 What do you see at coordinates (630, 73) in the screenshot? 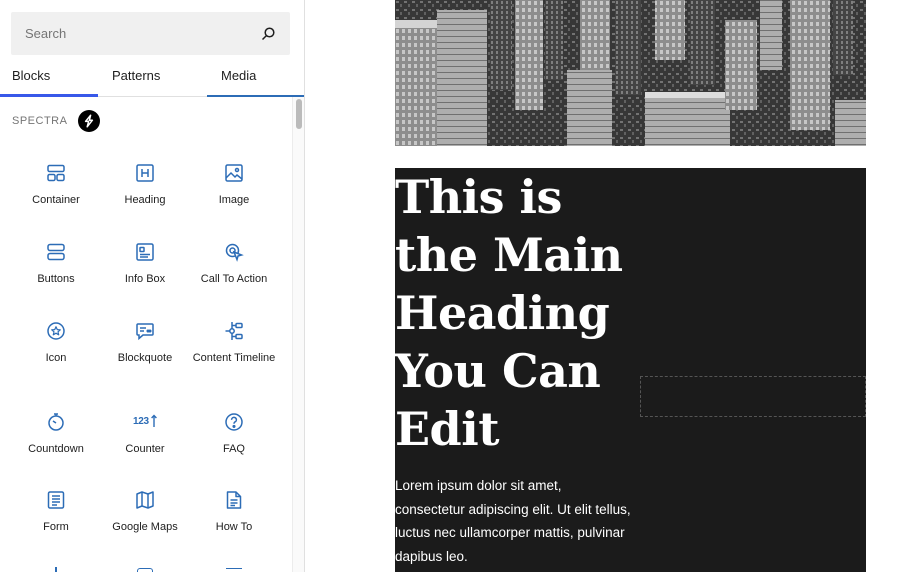
I see `cityscape-image` at bounding box center [630, 73].